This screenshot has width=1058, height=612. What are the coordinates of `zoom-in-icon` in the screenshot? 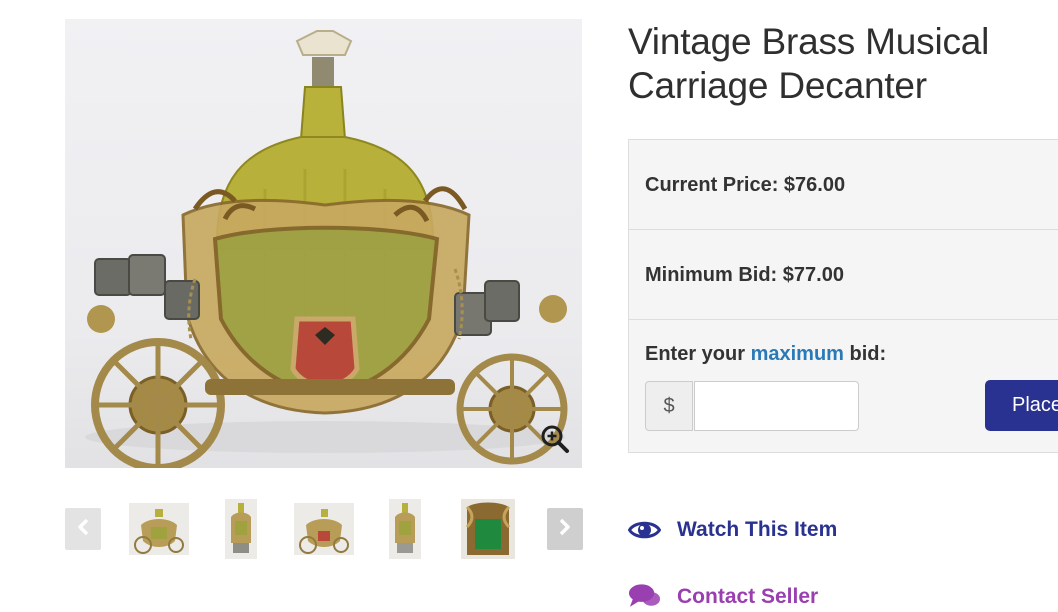 It's located at (555, 439).